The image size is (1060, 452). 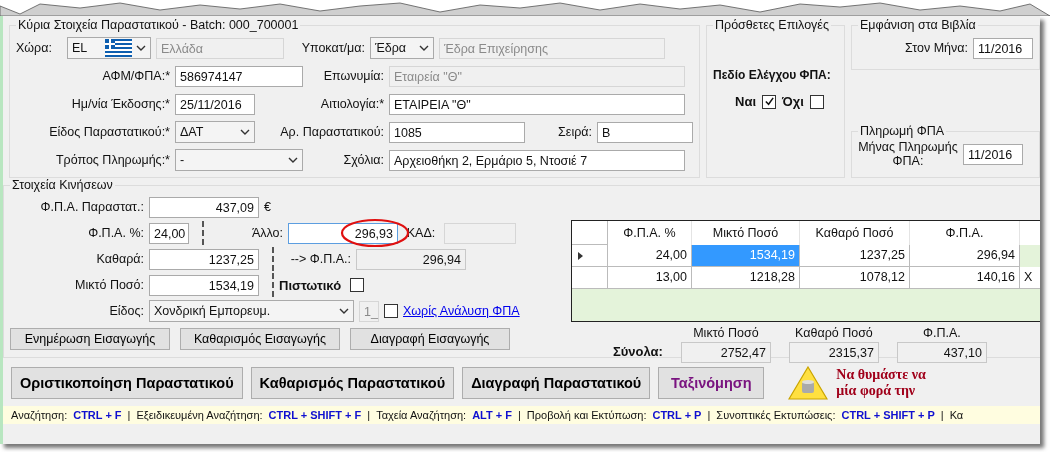 I want to click on form-button: Καθαρισμός Εισαγωγής, so click(x=260, y=339).